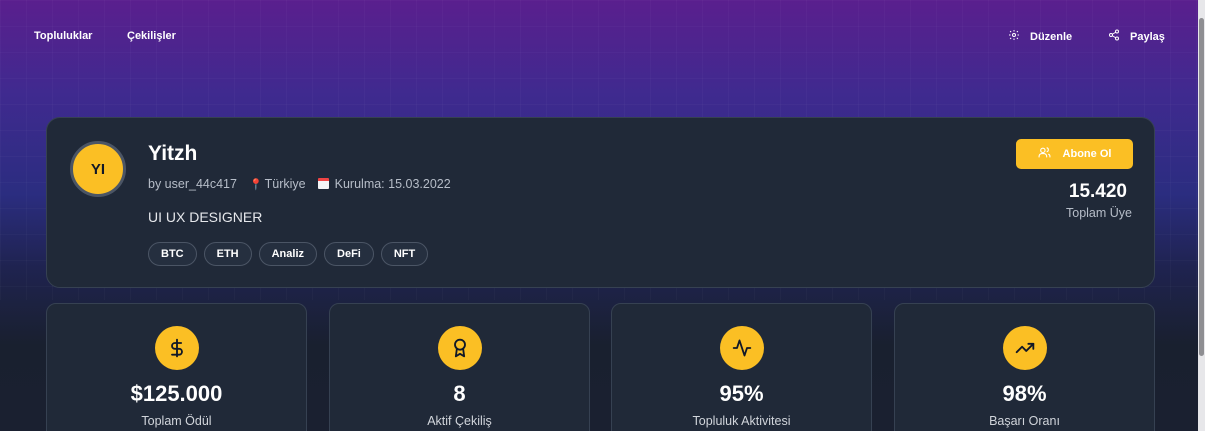 This screenshot has height=431, width=1205. I want to click on subscribe-button: Abone Ol, so click(1074, 154).